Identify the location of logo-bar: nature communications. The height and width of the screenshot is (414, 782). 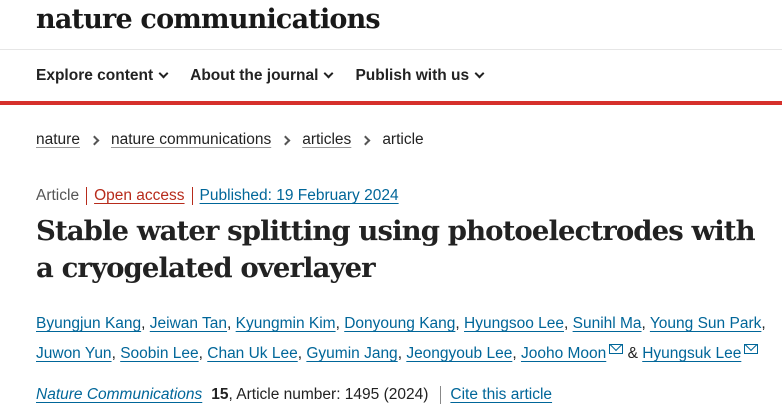
(391, 25).